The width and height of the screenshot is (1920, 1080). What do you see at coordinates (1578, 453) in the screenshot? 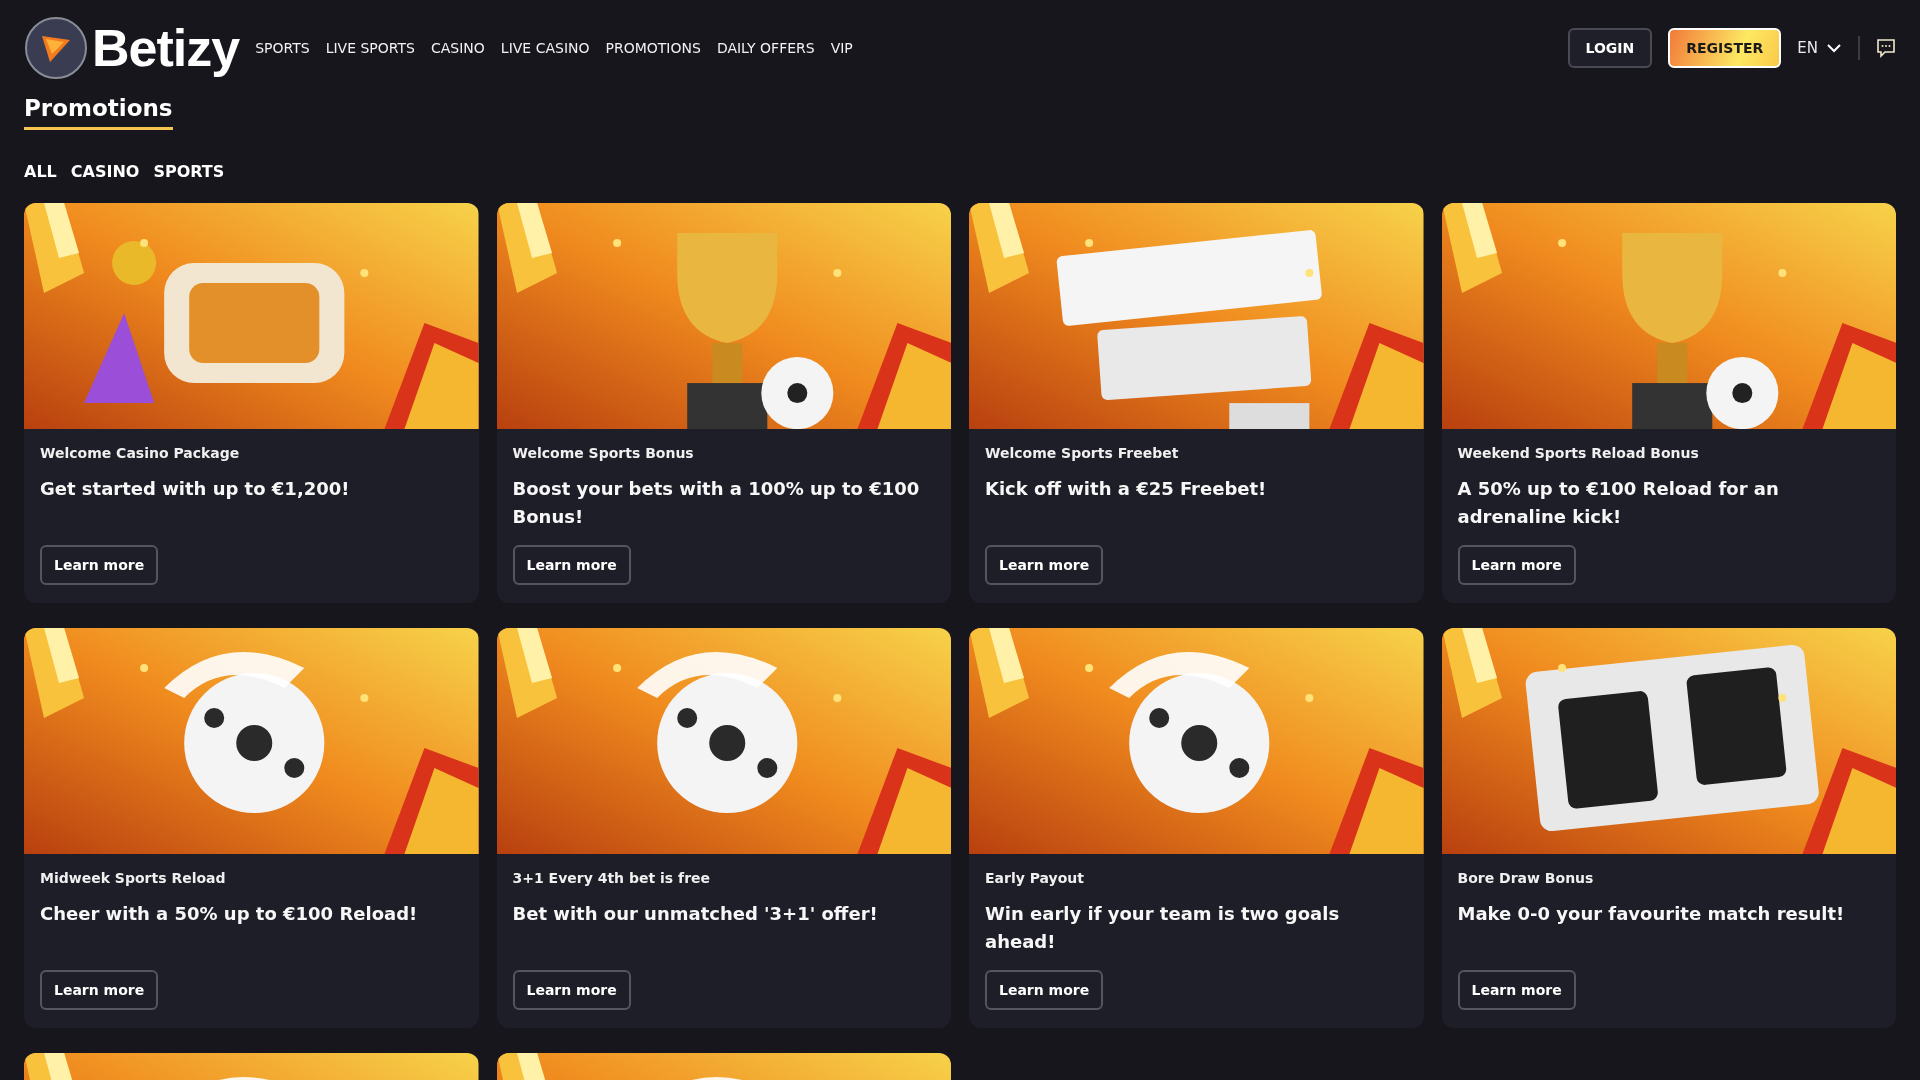
I see `promotion-label: Weekend Sports Reload Bonus` at bounding box center [1578, 453].